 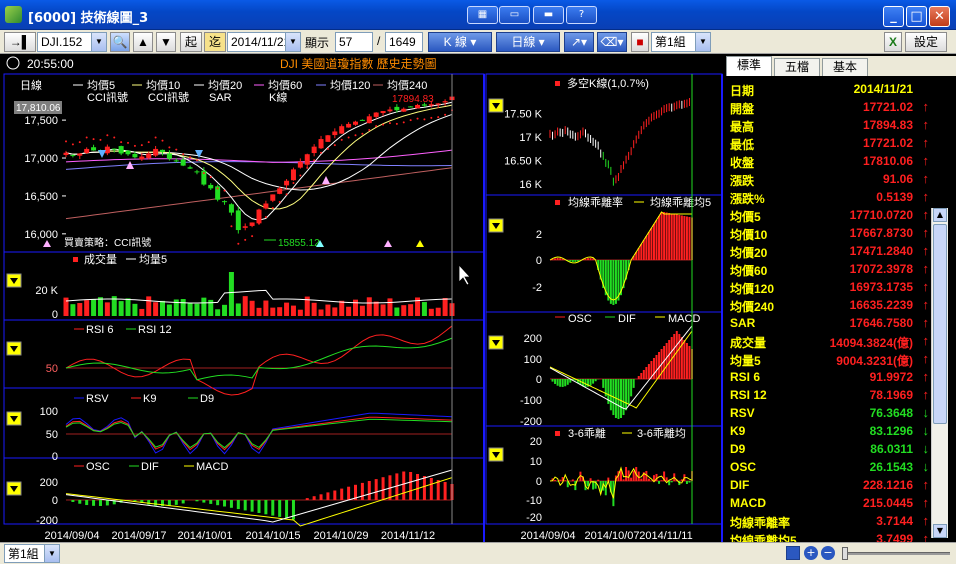 I want to click on scroll-up-icon: ▲, so click(x=940, y=215).